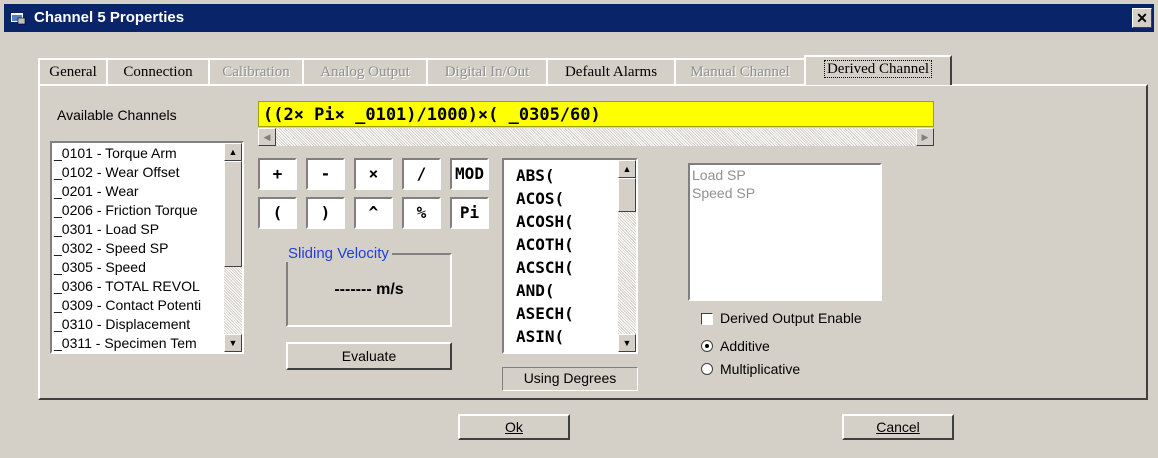 Image resolution: width=1158 pixels, height=458 pixels. I want to click on list-item: _0301 - Load SP, so click(138, 229).